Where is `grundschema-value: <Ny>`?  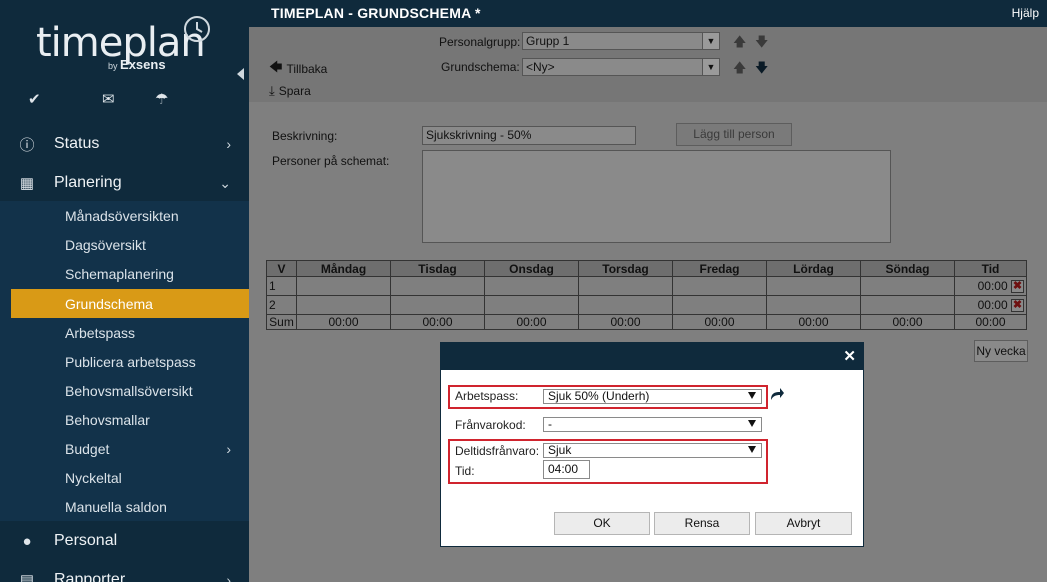
grundschema-value: <Ny> is located at coordinates (540, 67).